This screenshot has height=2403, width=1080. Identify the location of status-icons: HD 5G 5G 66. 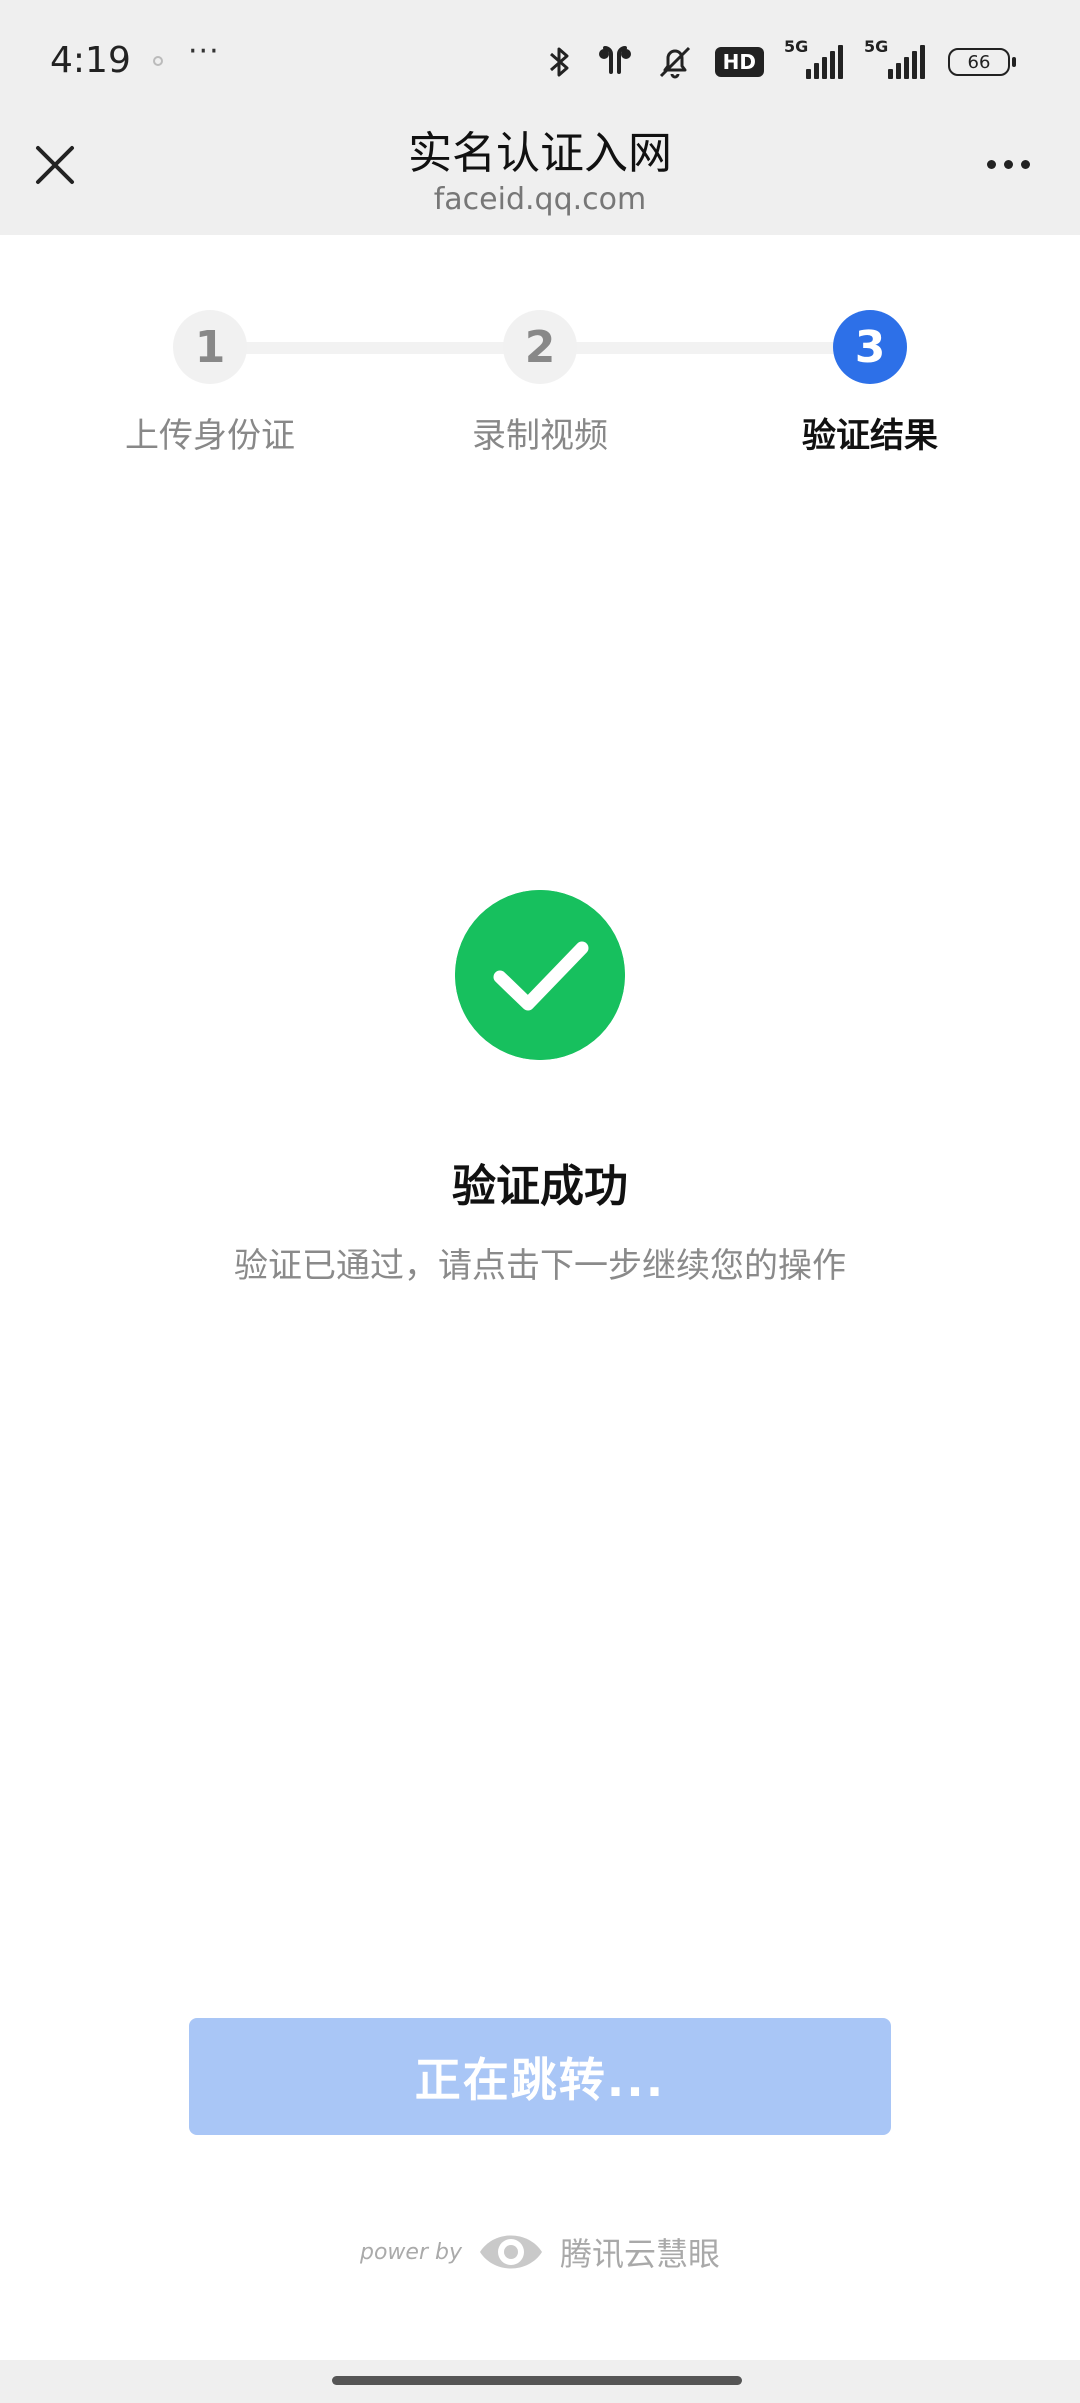
(780, 59).